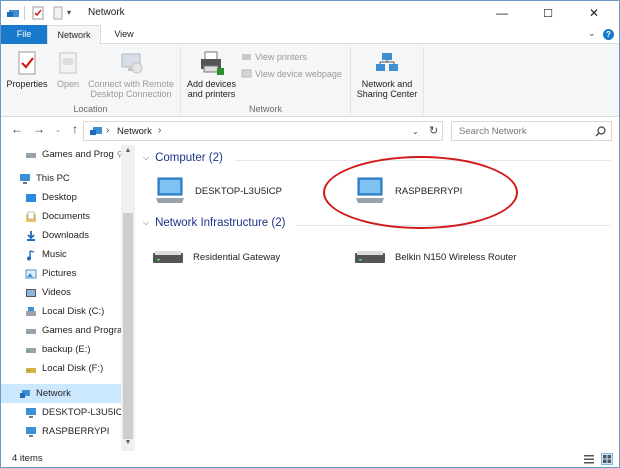 This screenshot has width=620, height=468. I want to click on nav-item-label: Games and Progra, so click(81, 330).